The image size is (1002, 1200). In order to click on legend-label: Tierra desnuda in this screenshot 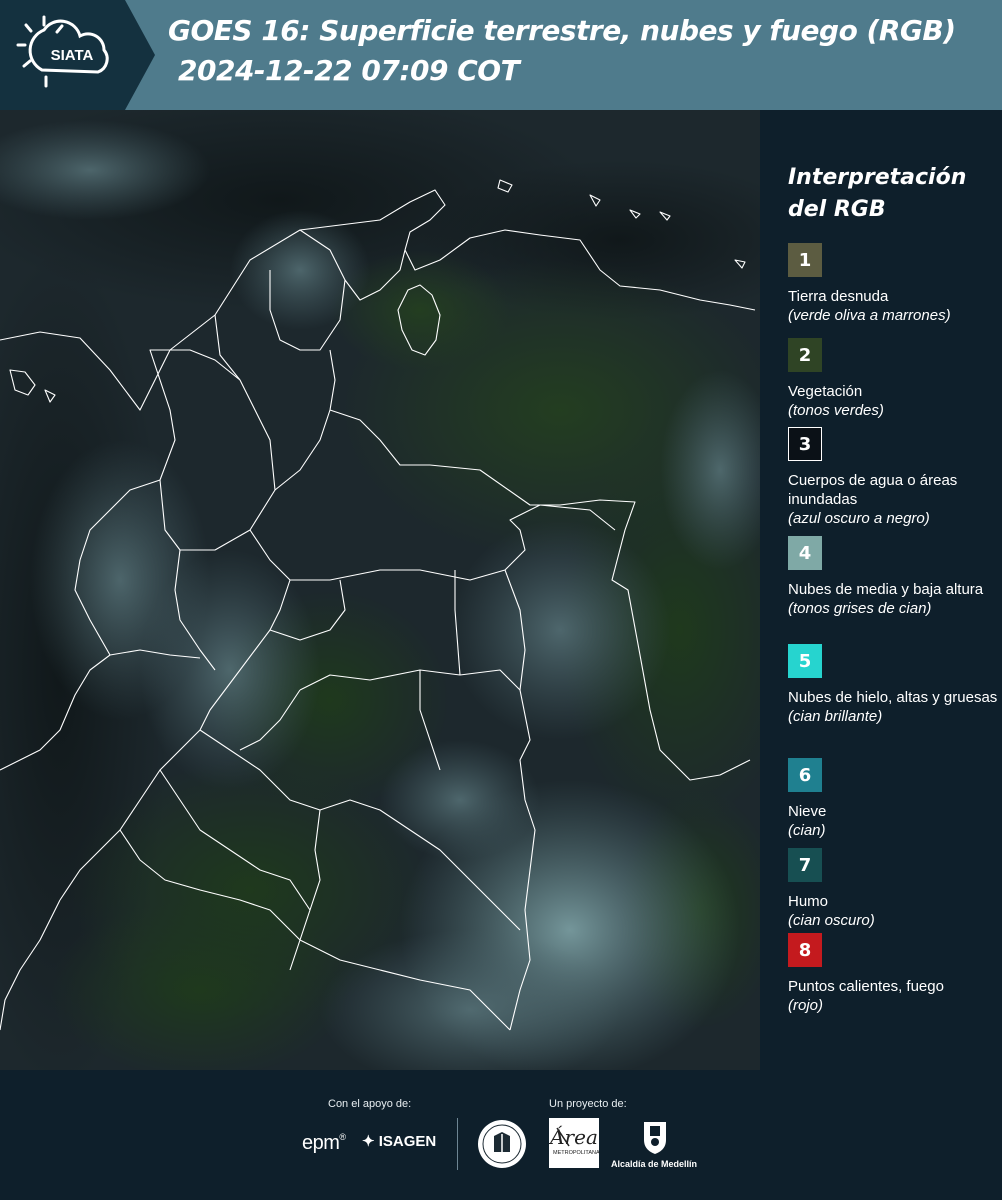, I will do `click(838, 296)`.